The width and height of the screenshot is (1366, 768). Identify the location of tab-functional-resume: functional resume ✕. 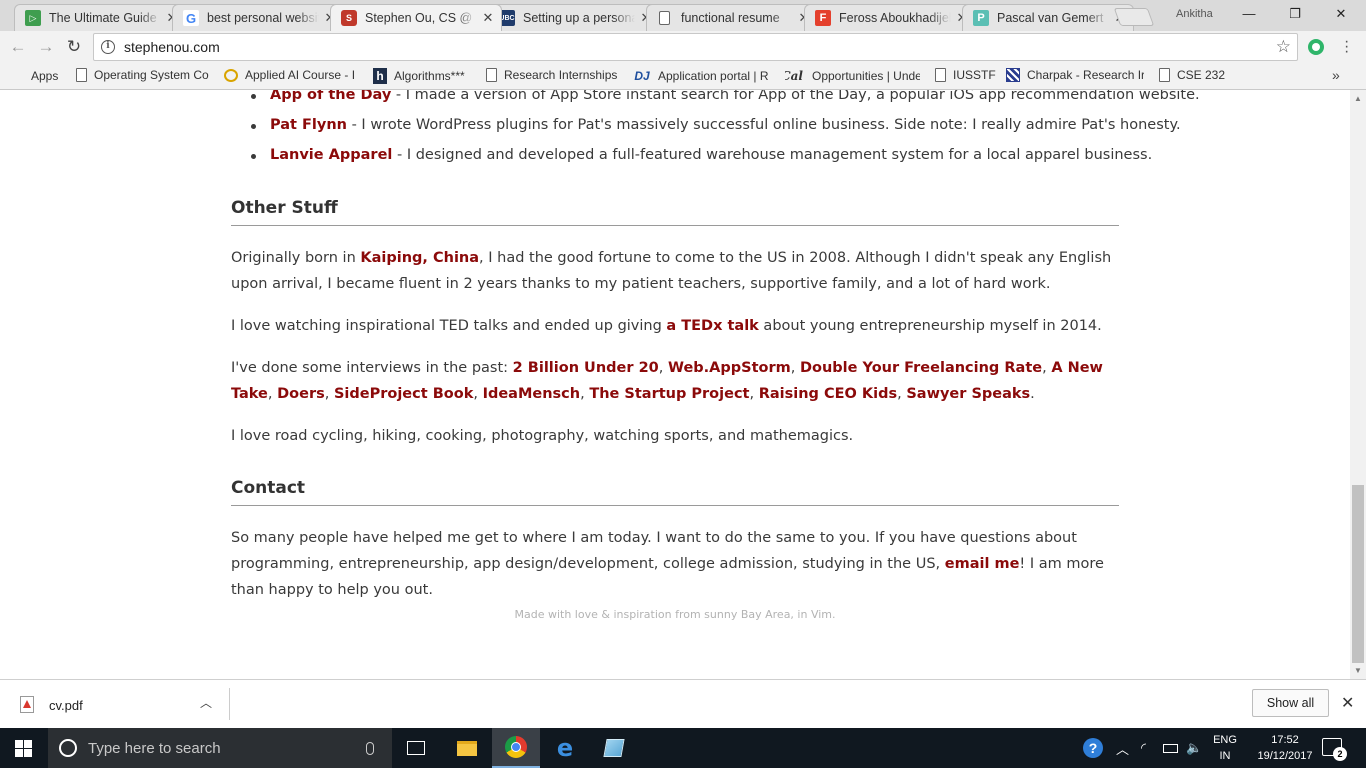
(732, 17).